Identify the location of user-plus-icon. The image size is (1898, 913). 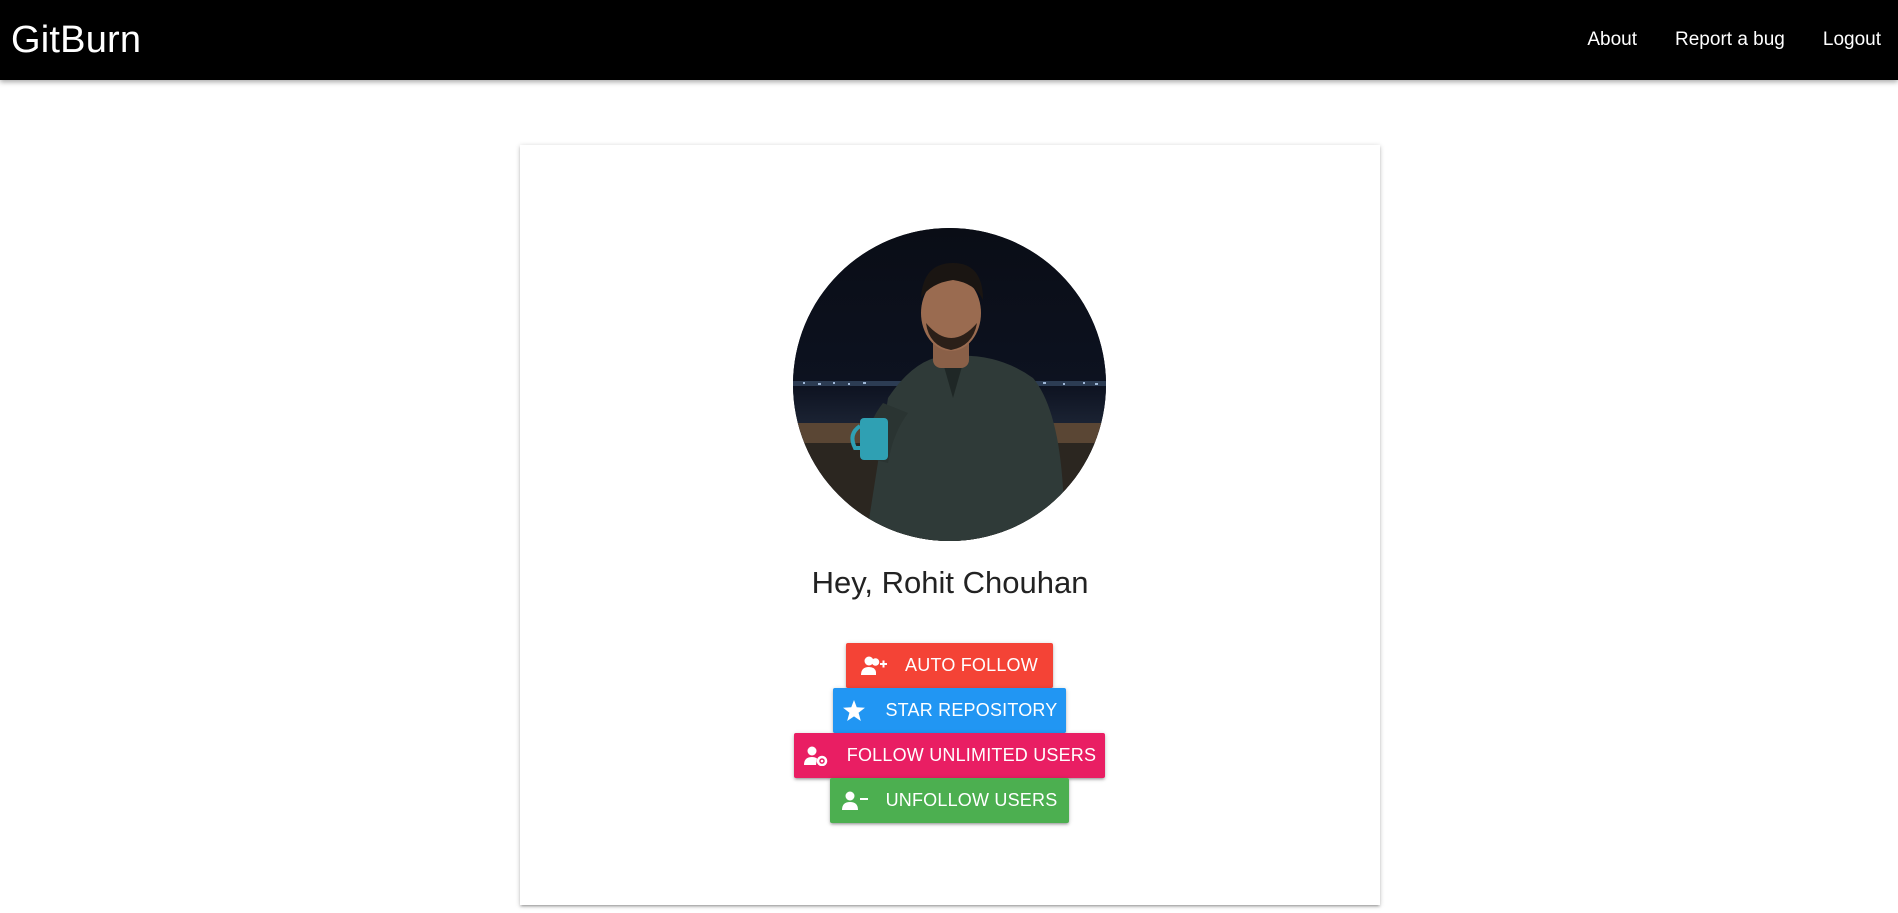
(874, 666).